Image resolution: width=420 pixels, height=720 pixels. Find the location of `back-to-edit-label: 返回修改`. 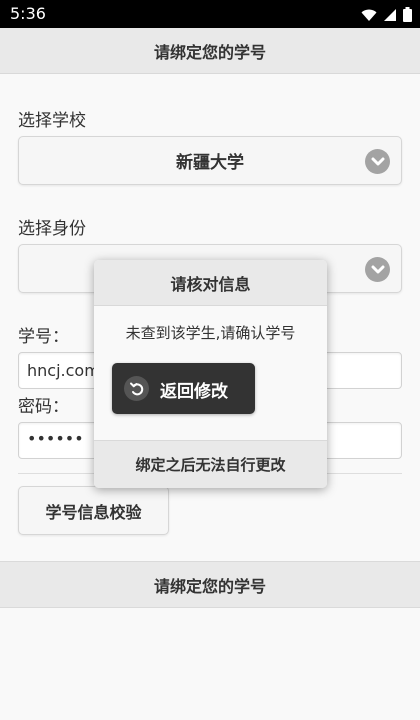

back-to-edit-label: 返回修改 is located at coordinates (194, 392).